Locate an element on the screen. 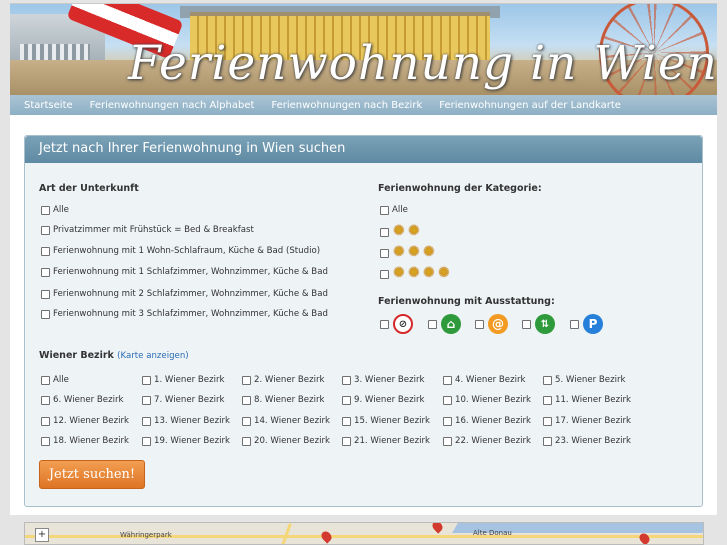 Image resolution: width=727 pixels, height=545 pixels. district-option: 3. Wiener Bezirk is located at coordinates (383, 380).